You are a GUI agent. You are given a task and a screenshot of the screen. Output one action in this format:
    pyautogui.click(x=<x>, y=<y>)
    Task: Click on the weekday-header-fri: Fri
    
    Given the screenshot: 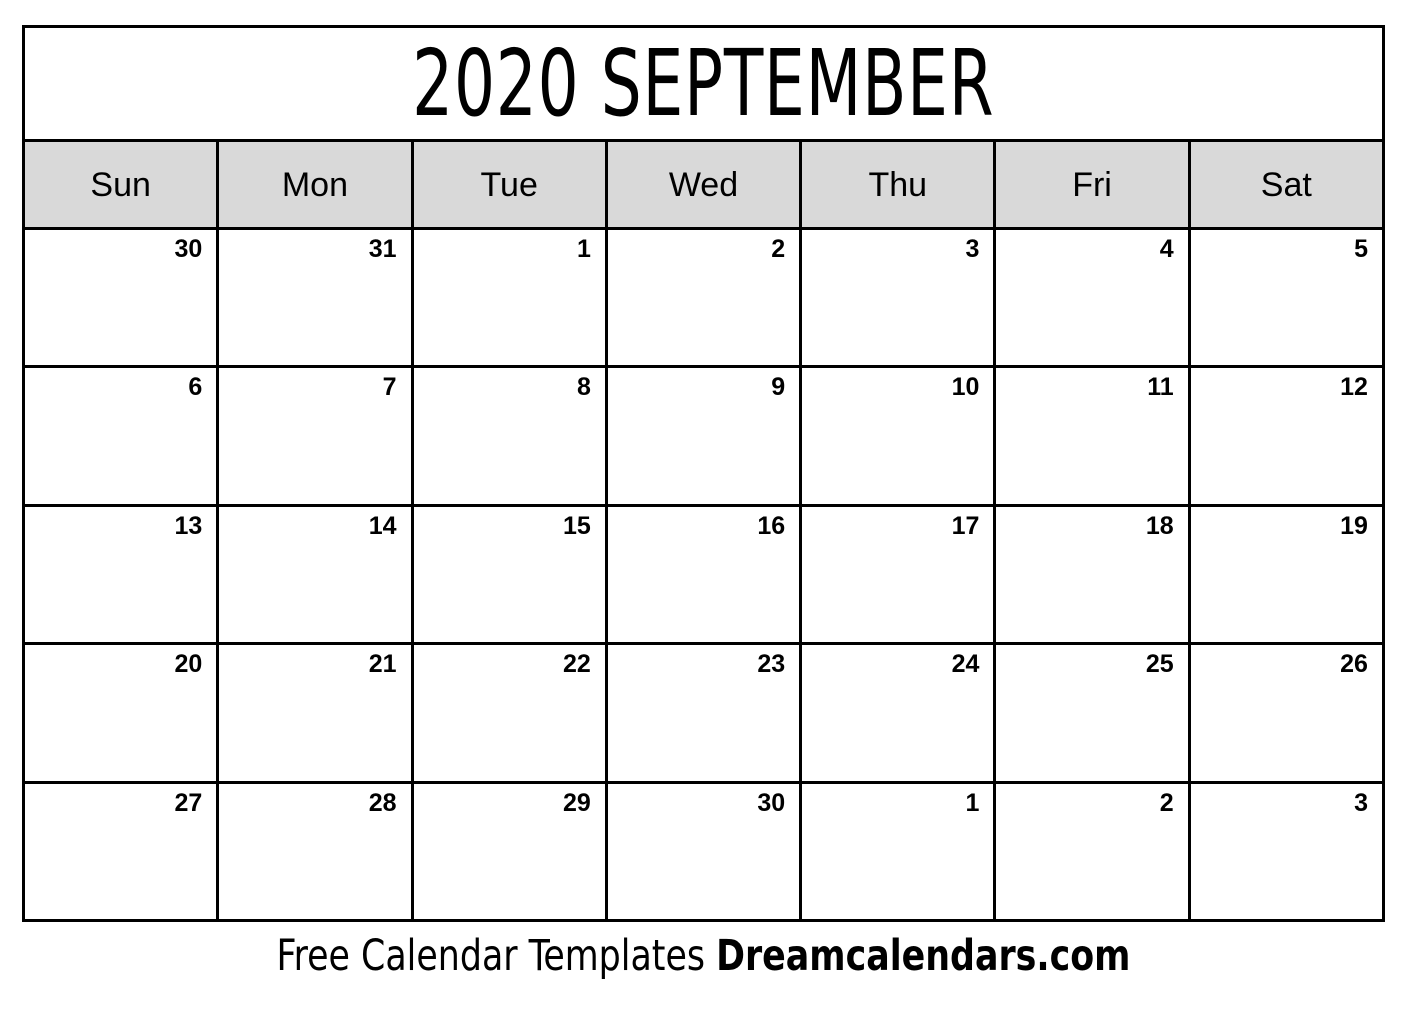 What is the action you would take?
    pyautogui.click(x=1093, y=184)
    